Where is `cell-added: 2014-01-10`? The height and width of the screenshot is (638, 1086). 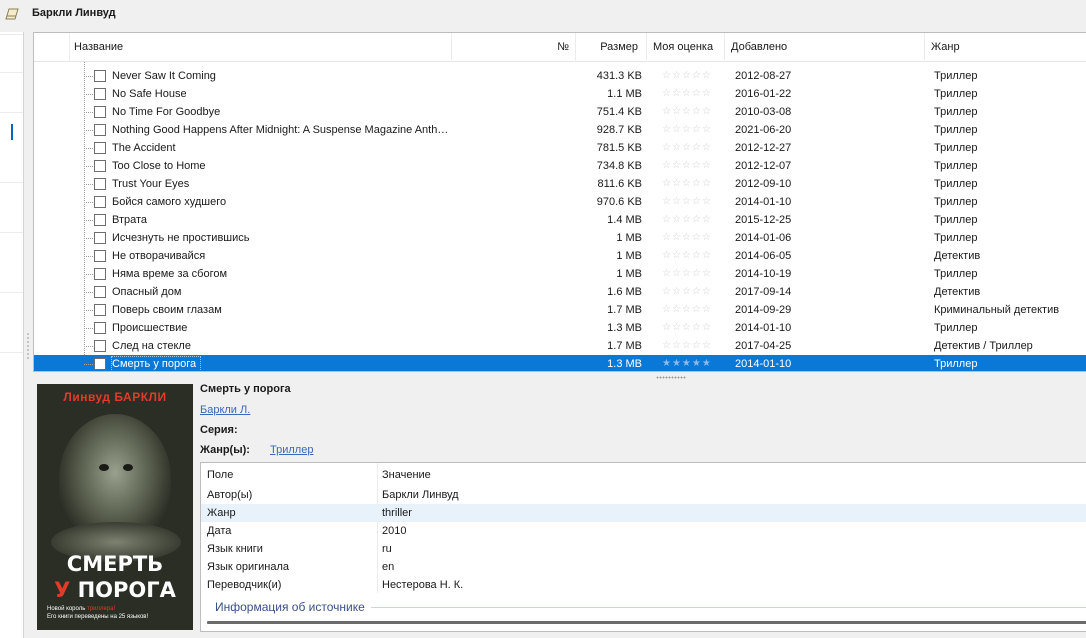
cell-added: 2014-01-10 is located at coordinates (763, 328).